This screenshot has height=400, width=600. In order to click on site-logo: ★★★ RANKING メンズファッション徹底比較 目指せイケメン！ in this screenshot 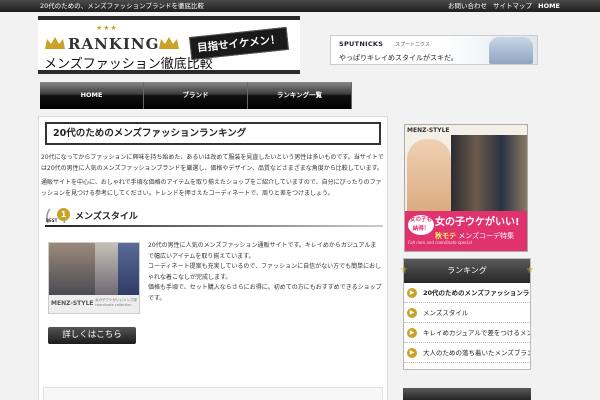, I will do `click(169, 45)`.